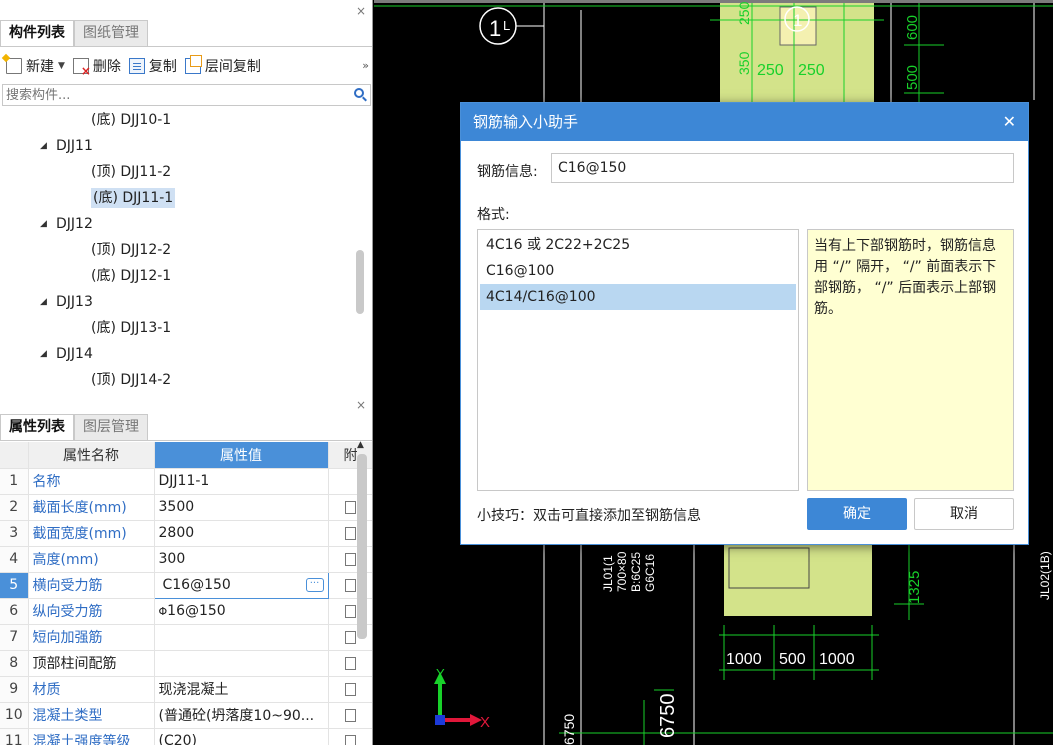  I want to click on table-row: 1 名称 DJJ11-1, so click(186, 481).